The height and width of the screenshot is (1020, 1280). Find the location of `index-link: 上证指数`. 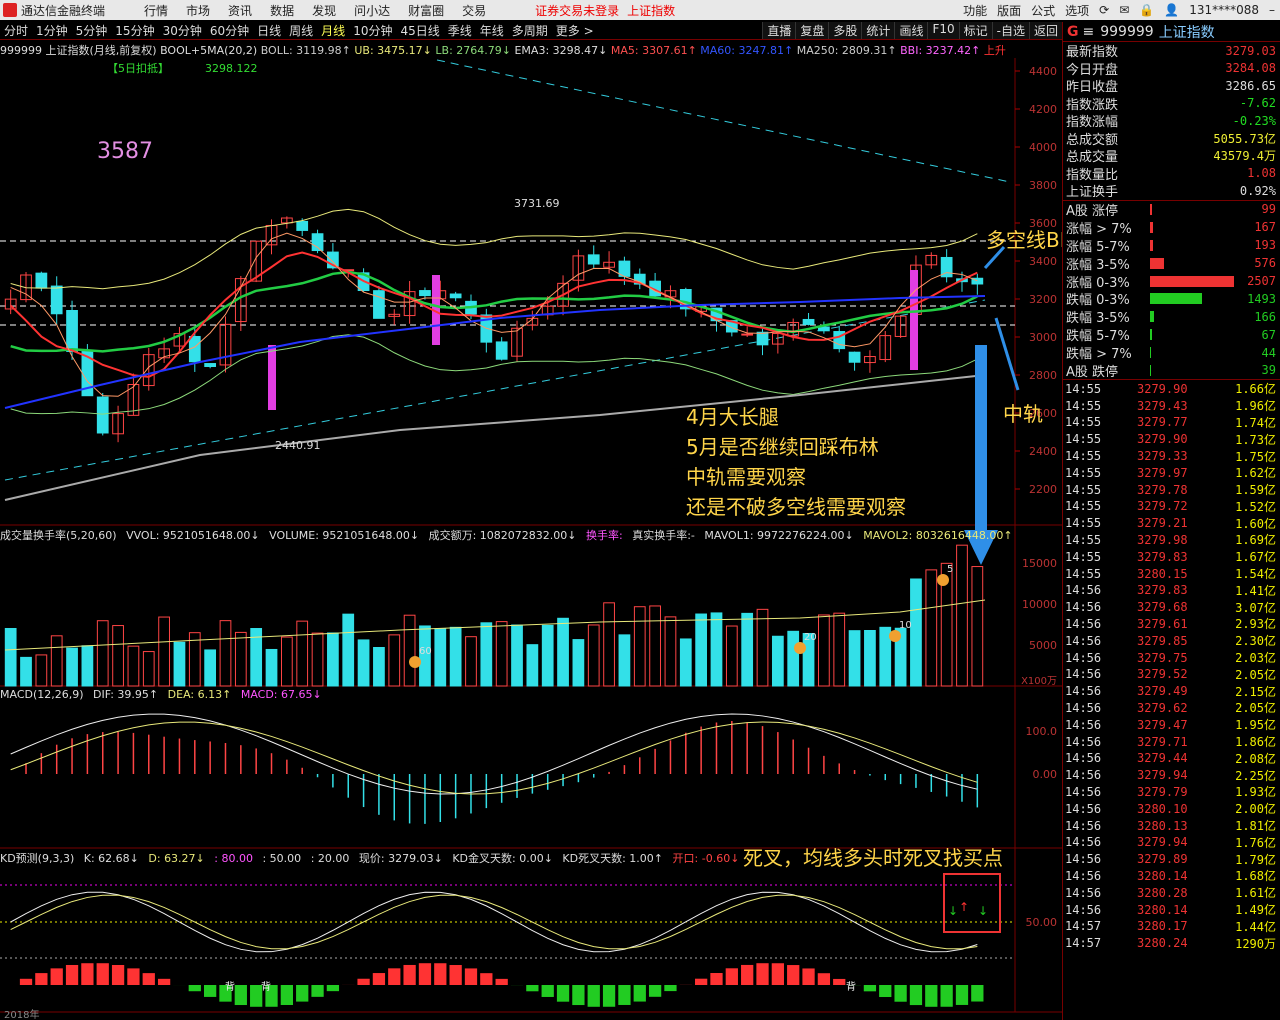

index-link: 上证指数 is located at coordinates (651, 10).